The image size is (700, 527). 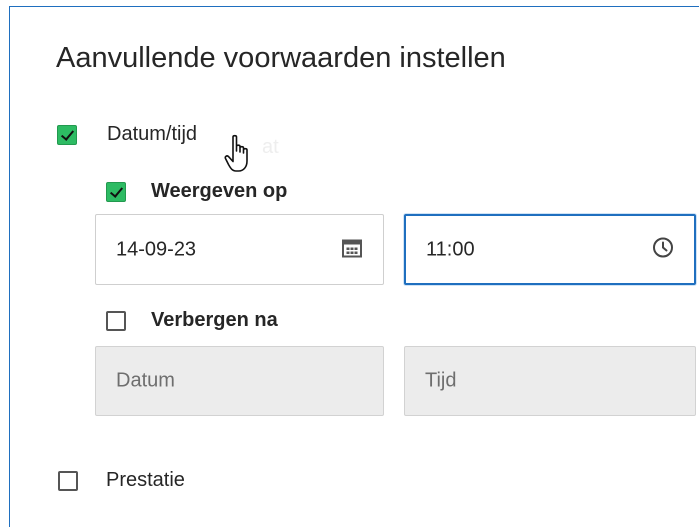 What do you see at coordinates (352, 249) in the screenshot?
I see `calendar-icon` at bounding box center [352, 249].